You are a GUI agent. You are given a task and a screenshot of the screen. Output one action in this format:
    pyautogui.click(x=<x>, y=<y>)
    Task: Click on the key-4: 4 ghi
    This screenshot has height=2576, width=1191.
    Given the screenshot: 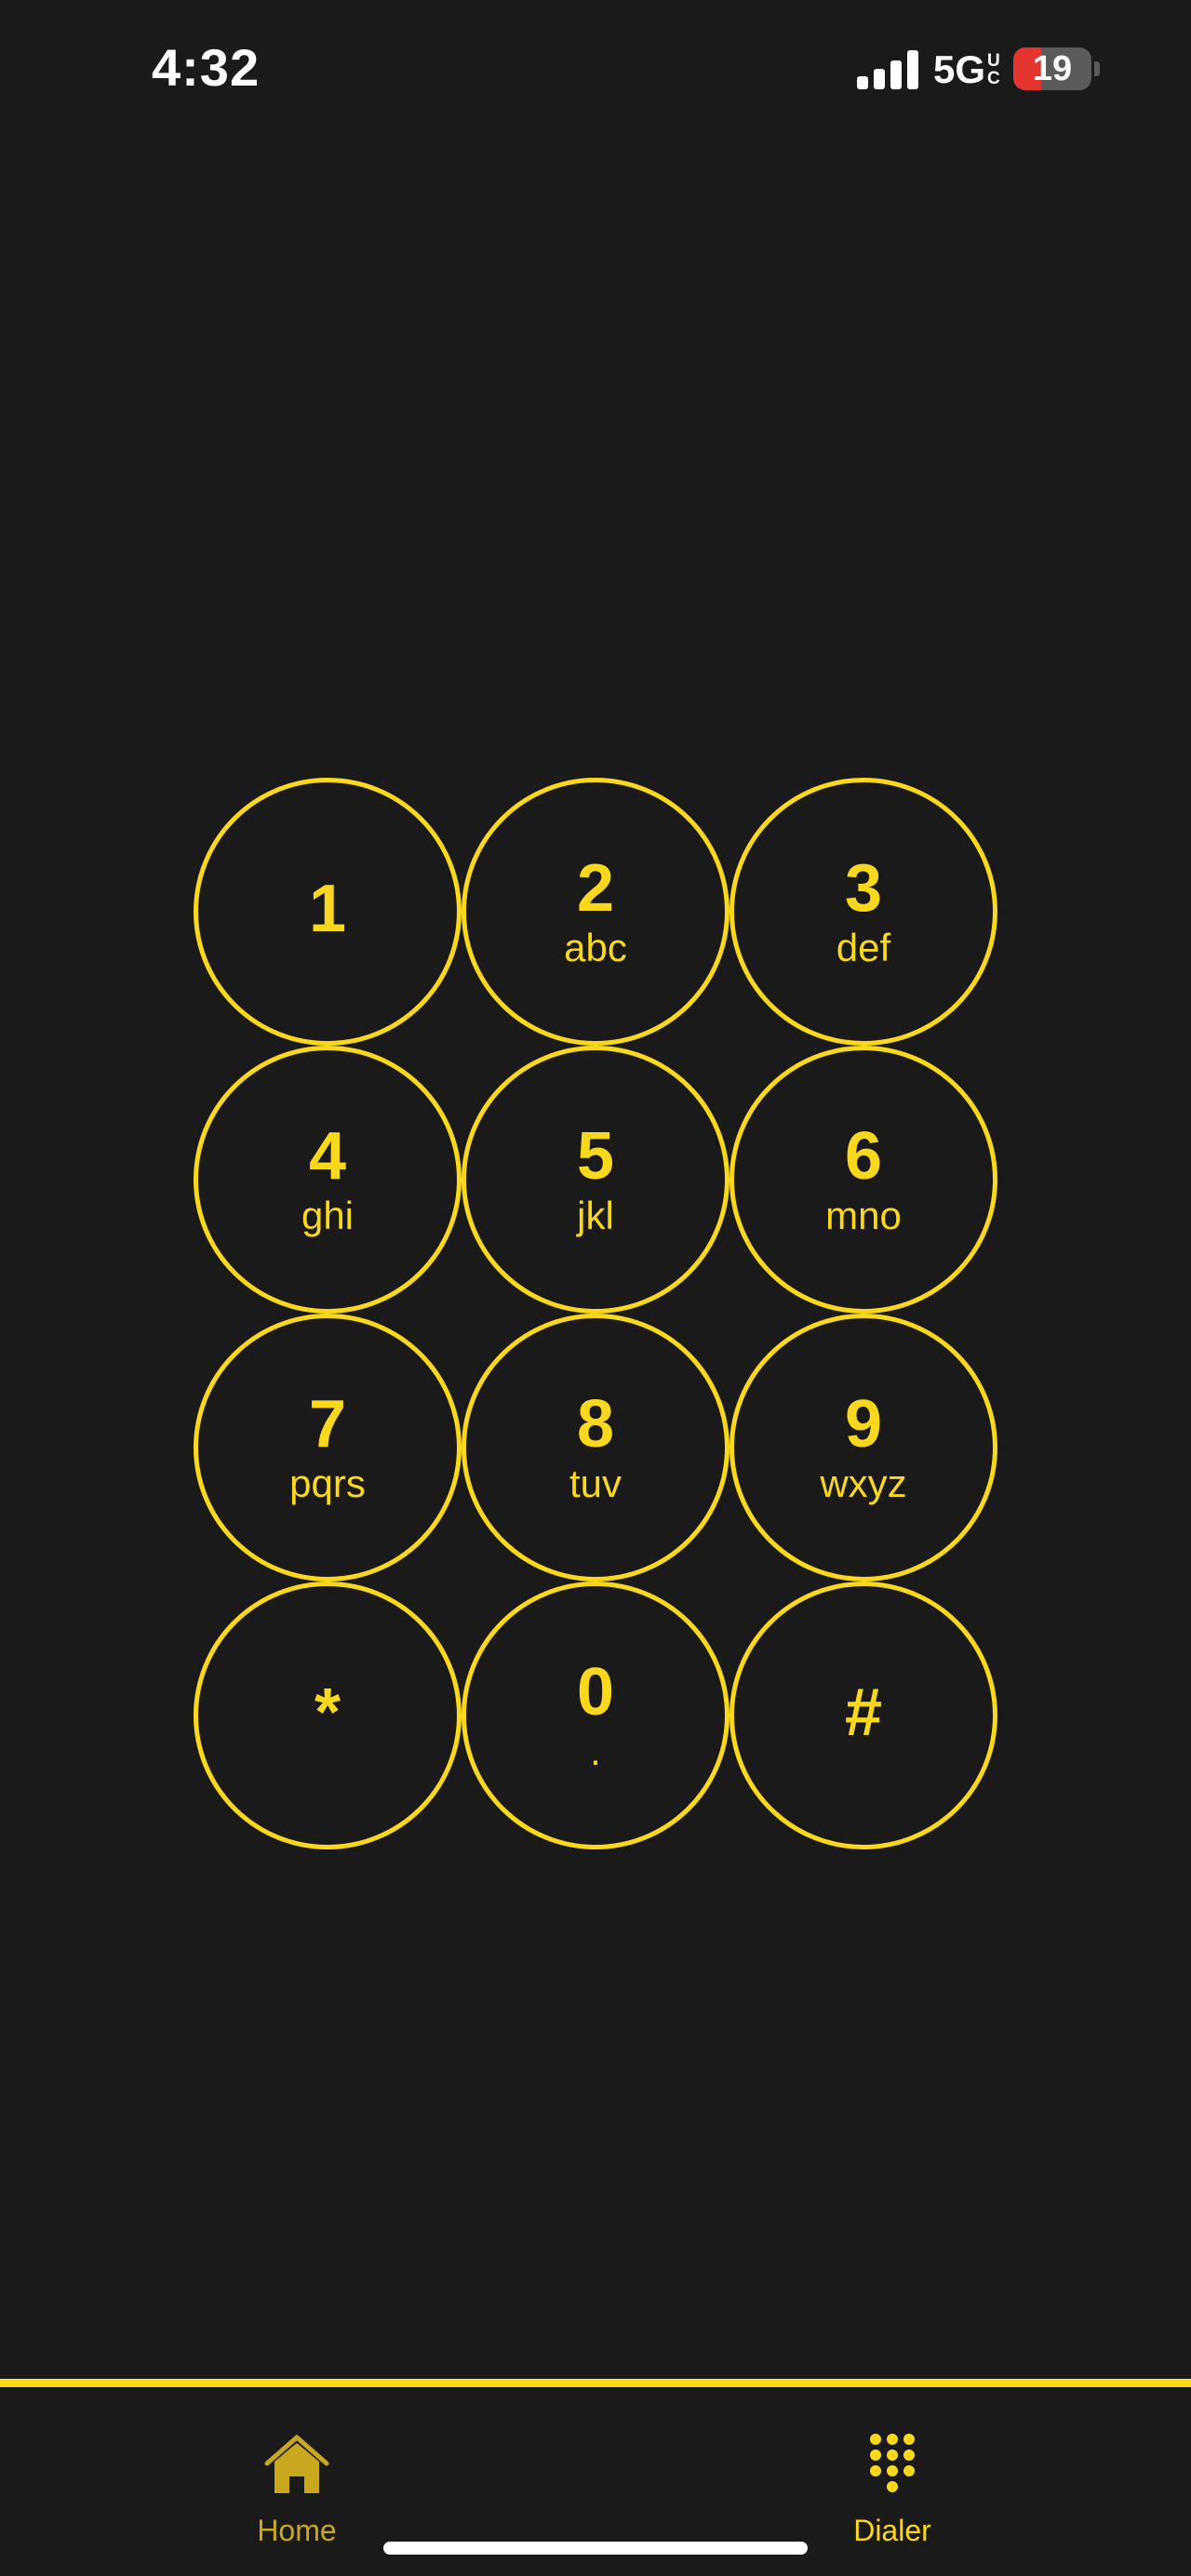 What is the action you would take?
    pyautogui.click(x=328, y=1180)
    